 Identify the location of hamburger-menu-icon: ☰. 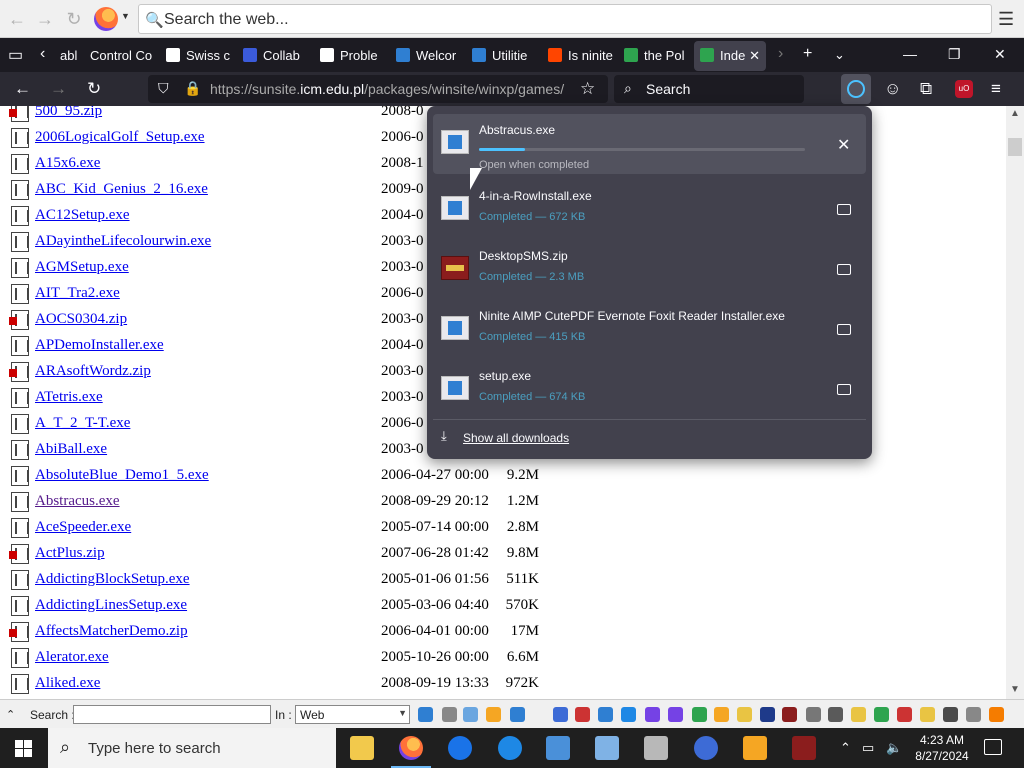
(1006, 19).